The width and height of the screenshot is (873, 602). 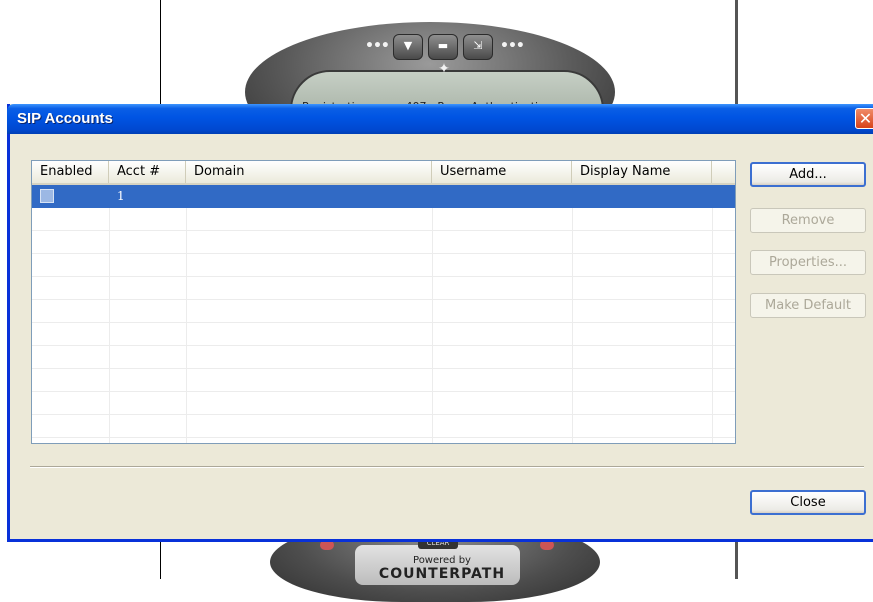 What do you see at coordinates (512, 46) in the screenshot?
I see `phone-dots-right: •••` at bounding box center [512, 46].